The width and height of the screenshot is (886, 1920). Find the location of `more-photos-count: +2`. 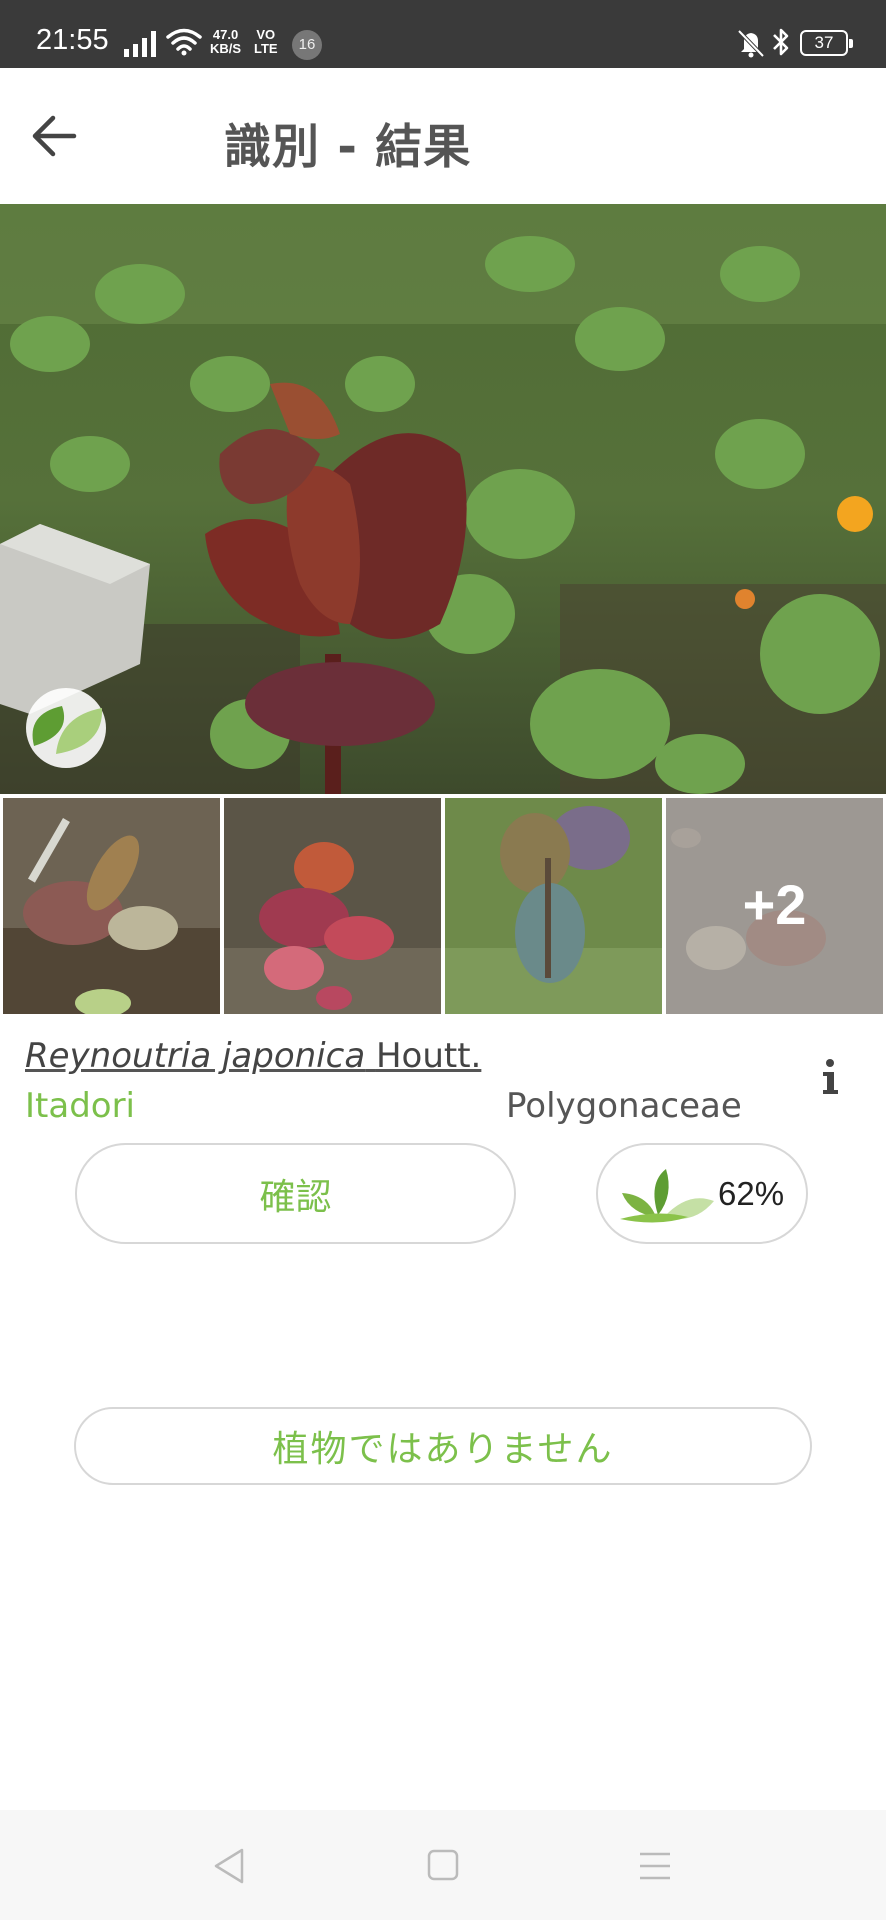

more-photos-count: +2 is located at coordinates (774, 904).